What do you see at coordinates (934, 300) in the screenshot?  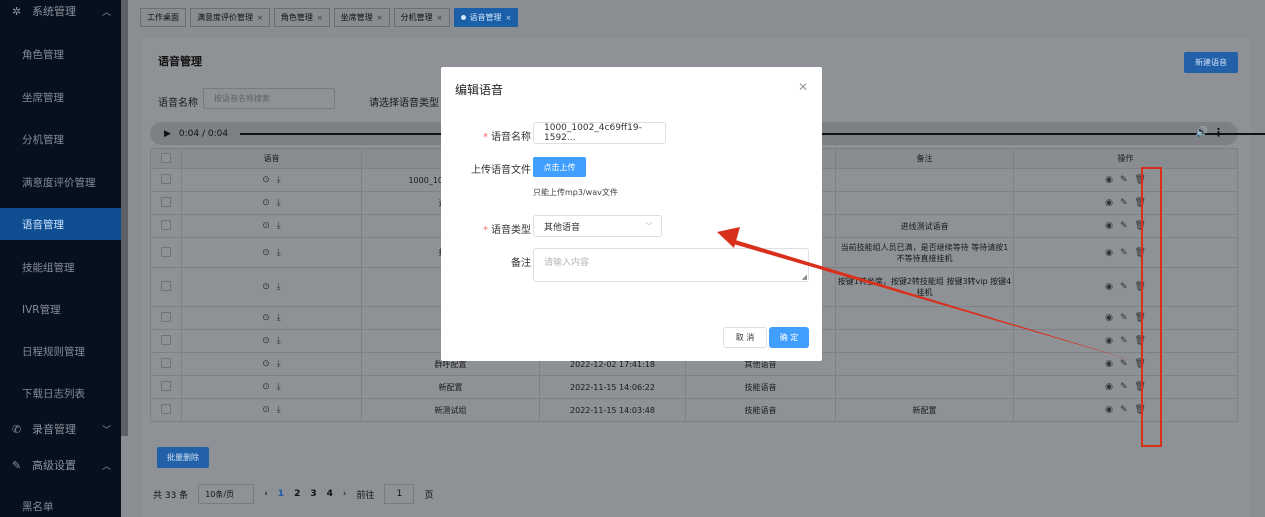 I see `arrow-shaft` at bounding box center [934, 300].